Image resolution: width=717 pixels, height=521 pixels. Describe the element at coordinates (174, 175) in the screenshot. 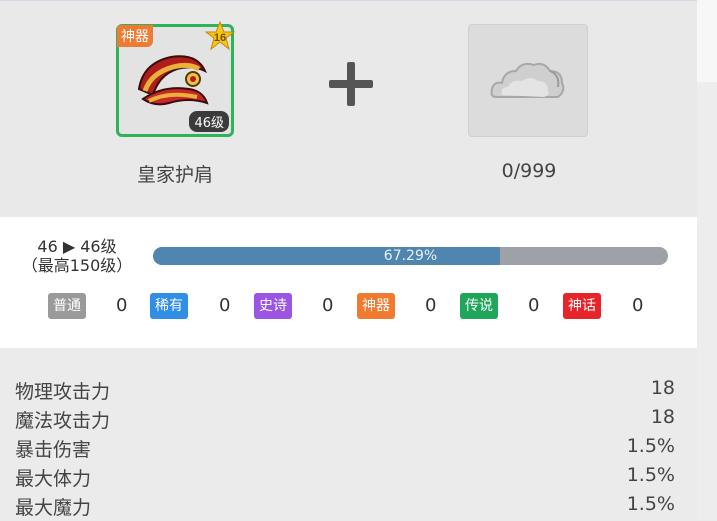

I see `item-name: 皇家护肩` at that location.